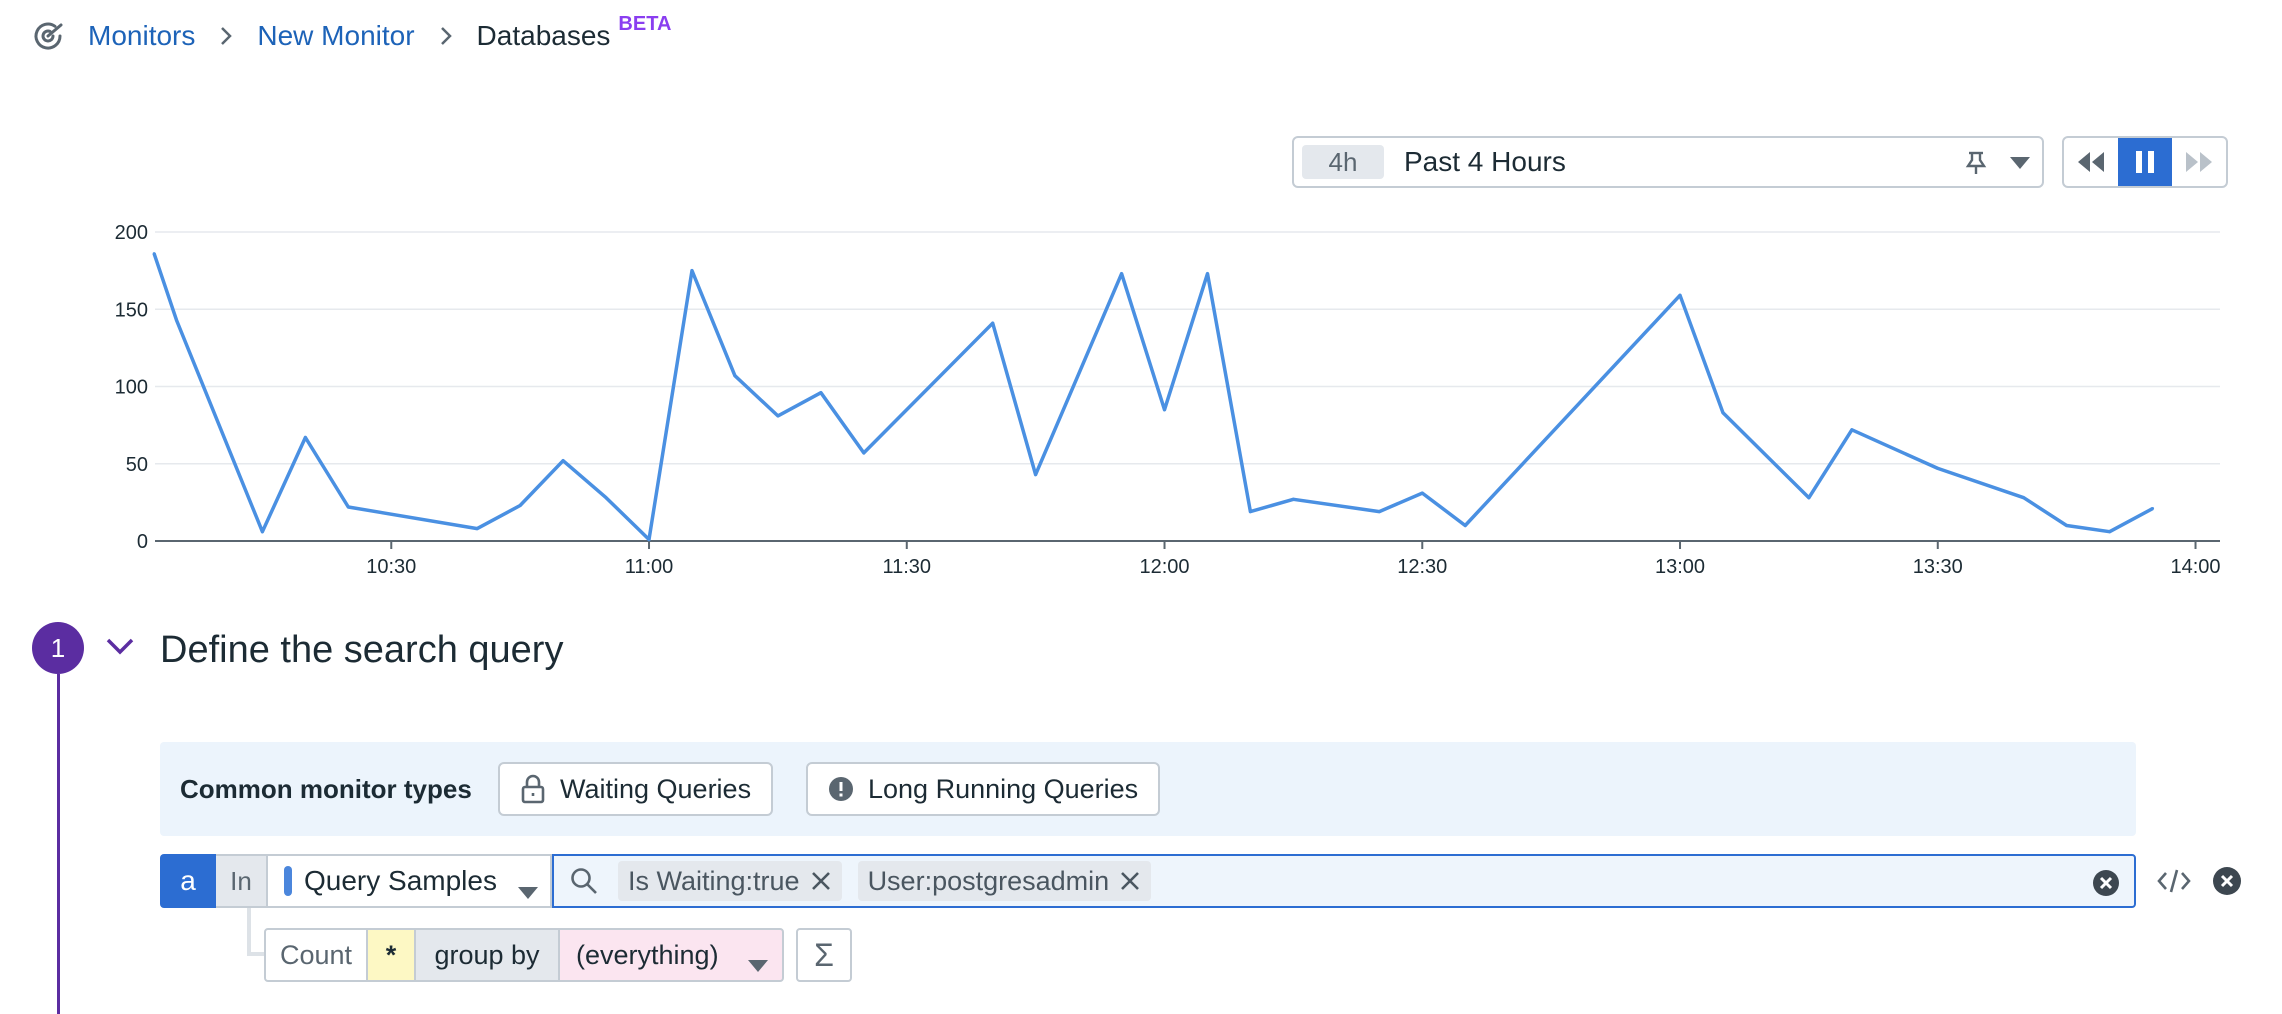  Describe the element at coordinates (316, 955) in the screenshot. I see `aggregation-function-select: Count` at that location.